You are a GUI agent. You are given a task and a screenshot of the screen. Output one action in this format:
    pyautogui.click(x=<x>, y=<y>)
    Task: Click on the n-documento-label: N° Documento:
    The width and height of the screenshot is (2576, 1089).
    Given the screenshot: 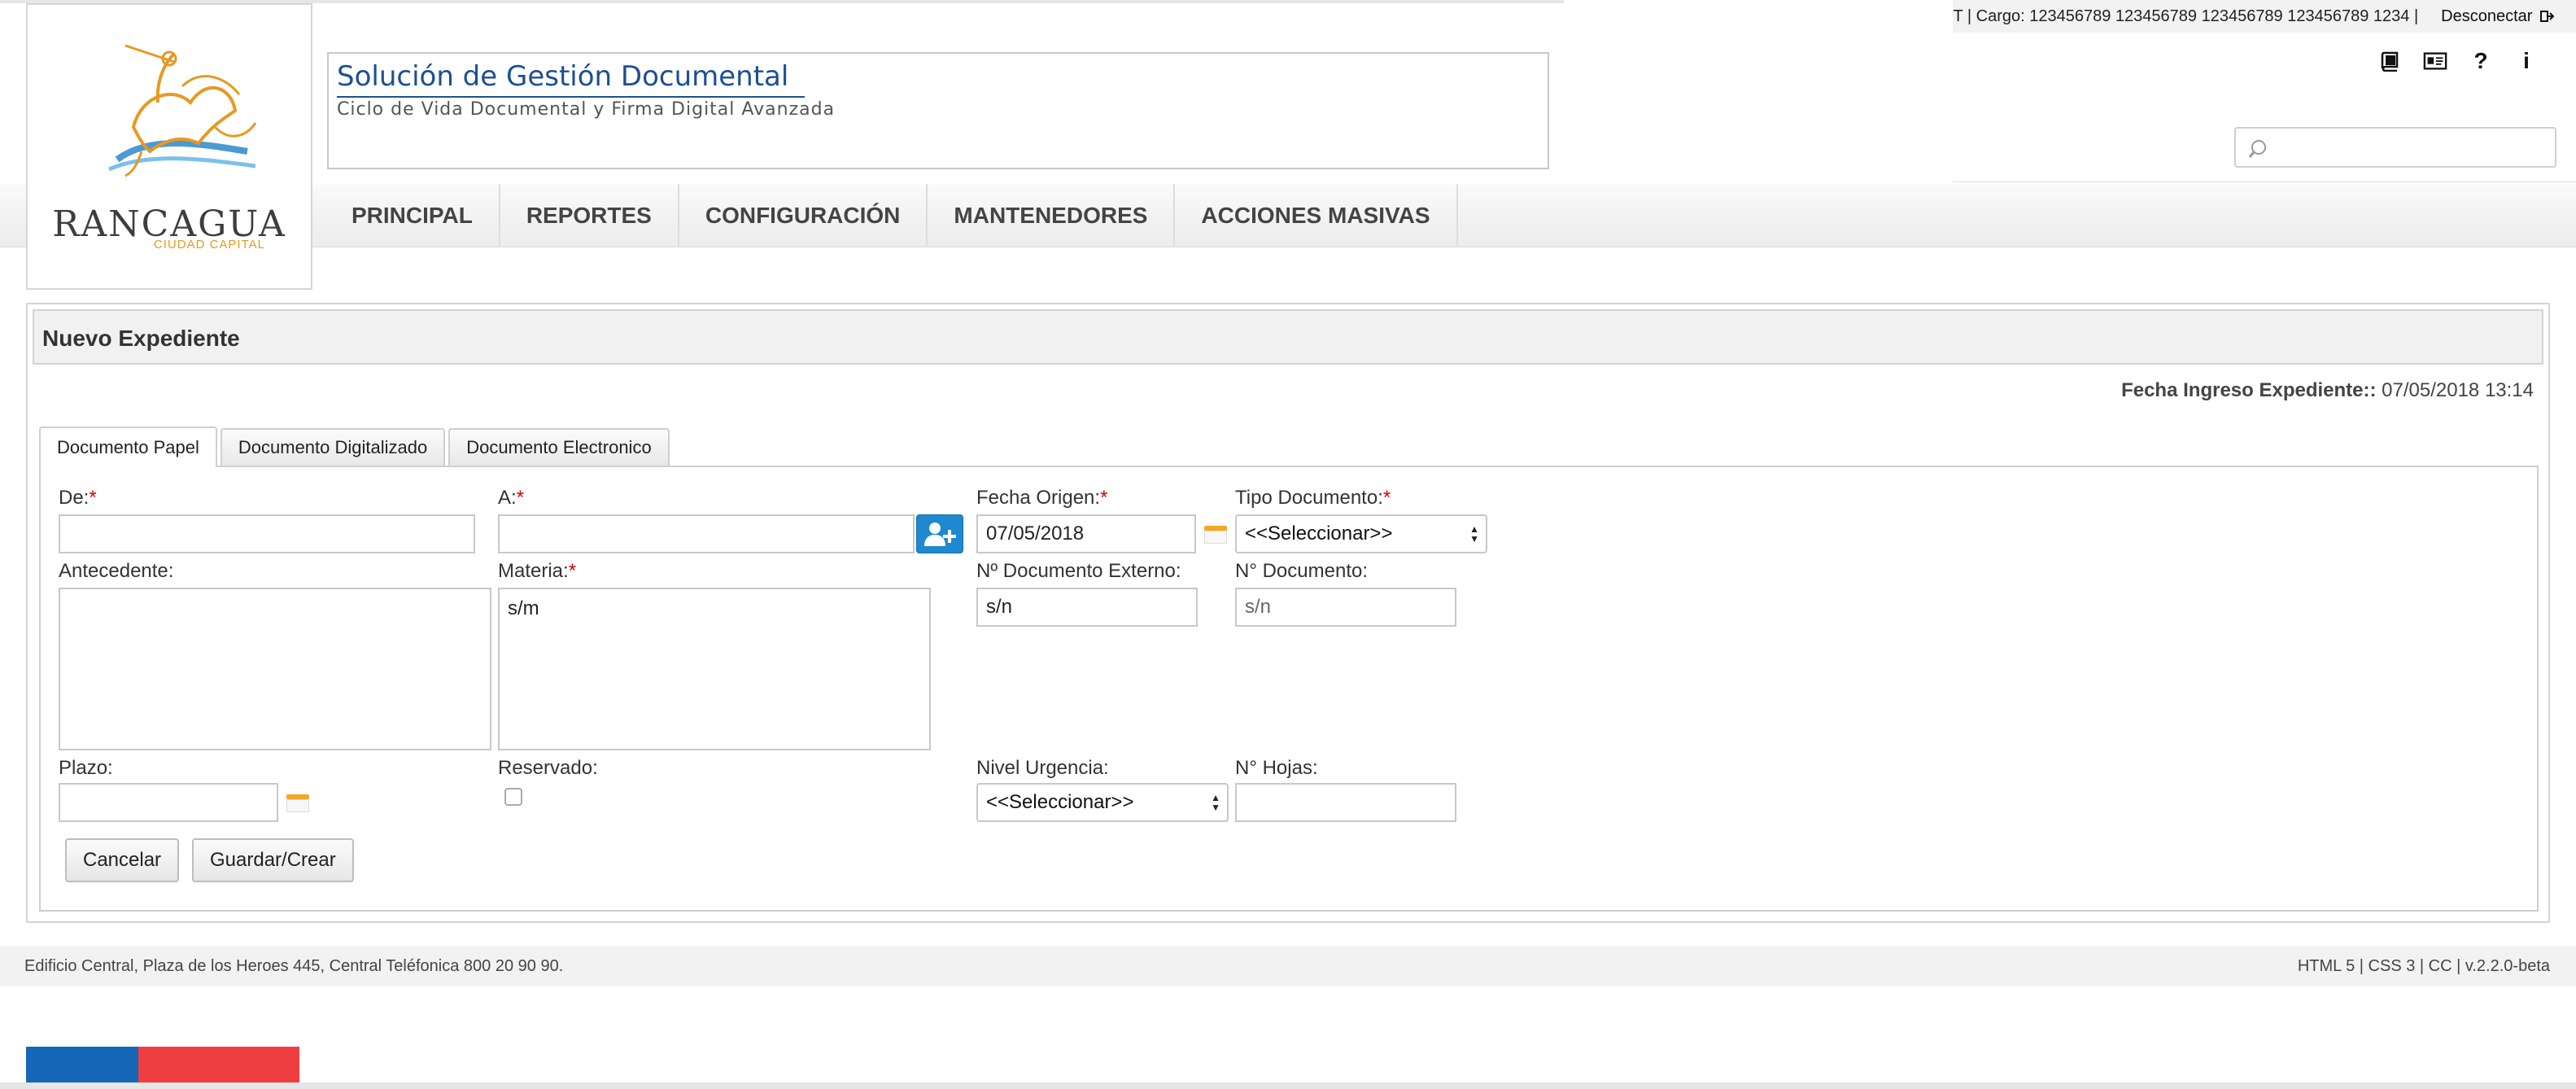 What is the action you would take?
    pyautogui.click(x=1301, y=571)
    